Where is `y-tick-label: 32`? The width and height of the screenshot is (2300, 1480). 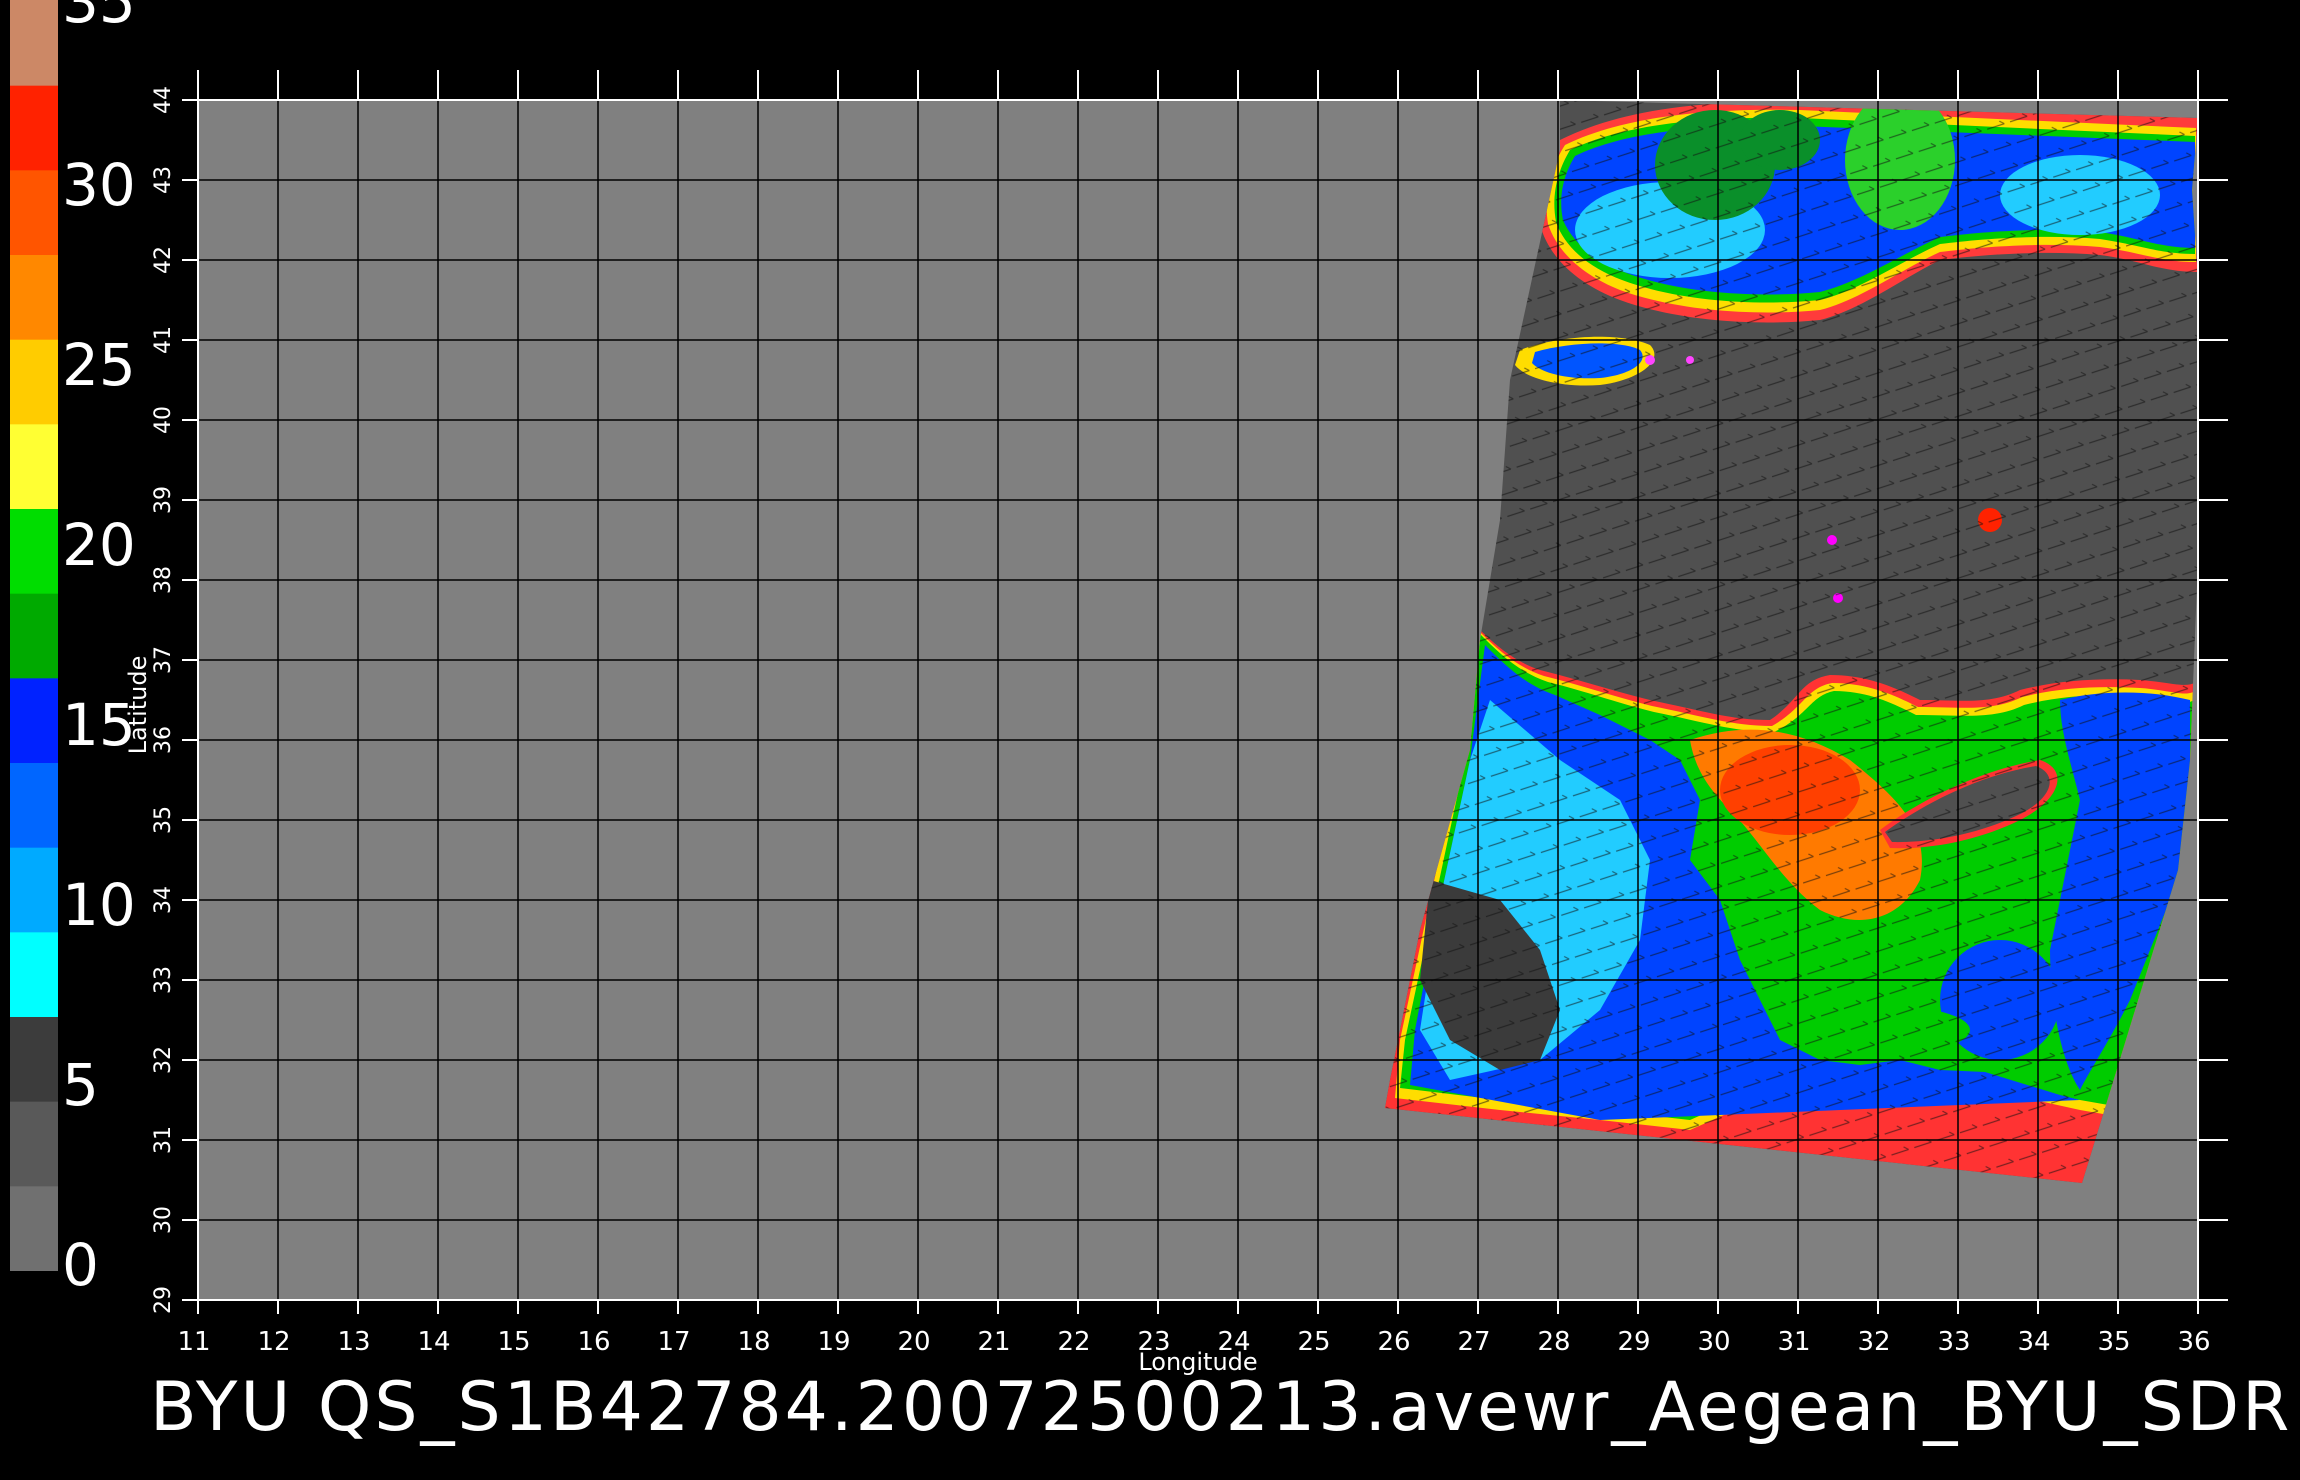 y-tick-label: 32 is located at coordinates (163, 1060).